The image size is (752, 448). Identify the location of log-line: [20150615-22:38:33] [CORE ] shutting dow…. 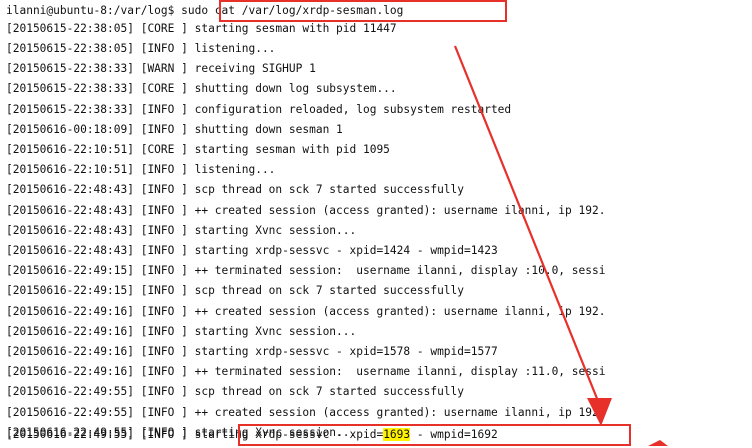
(201, 89).